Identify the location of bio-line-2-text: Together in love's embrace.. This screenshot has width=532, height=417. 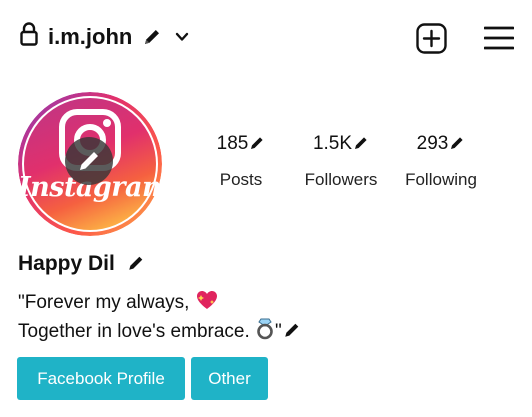
(134, 331).